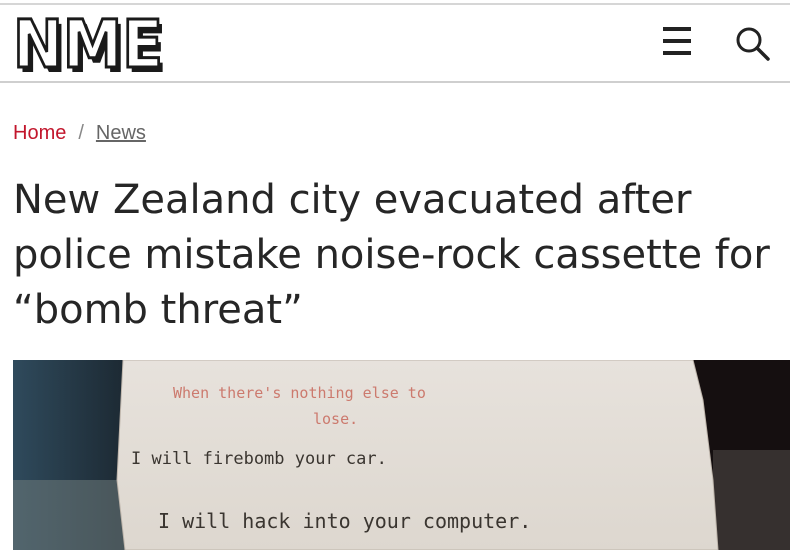 This screenshot has width=790, height=550. I want to click on note-line-1: When there's nothing else to, so click(299, 393).